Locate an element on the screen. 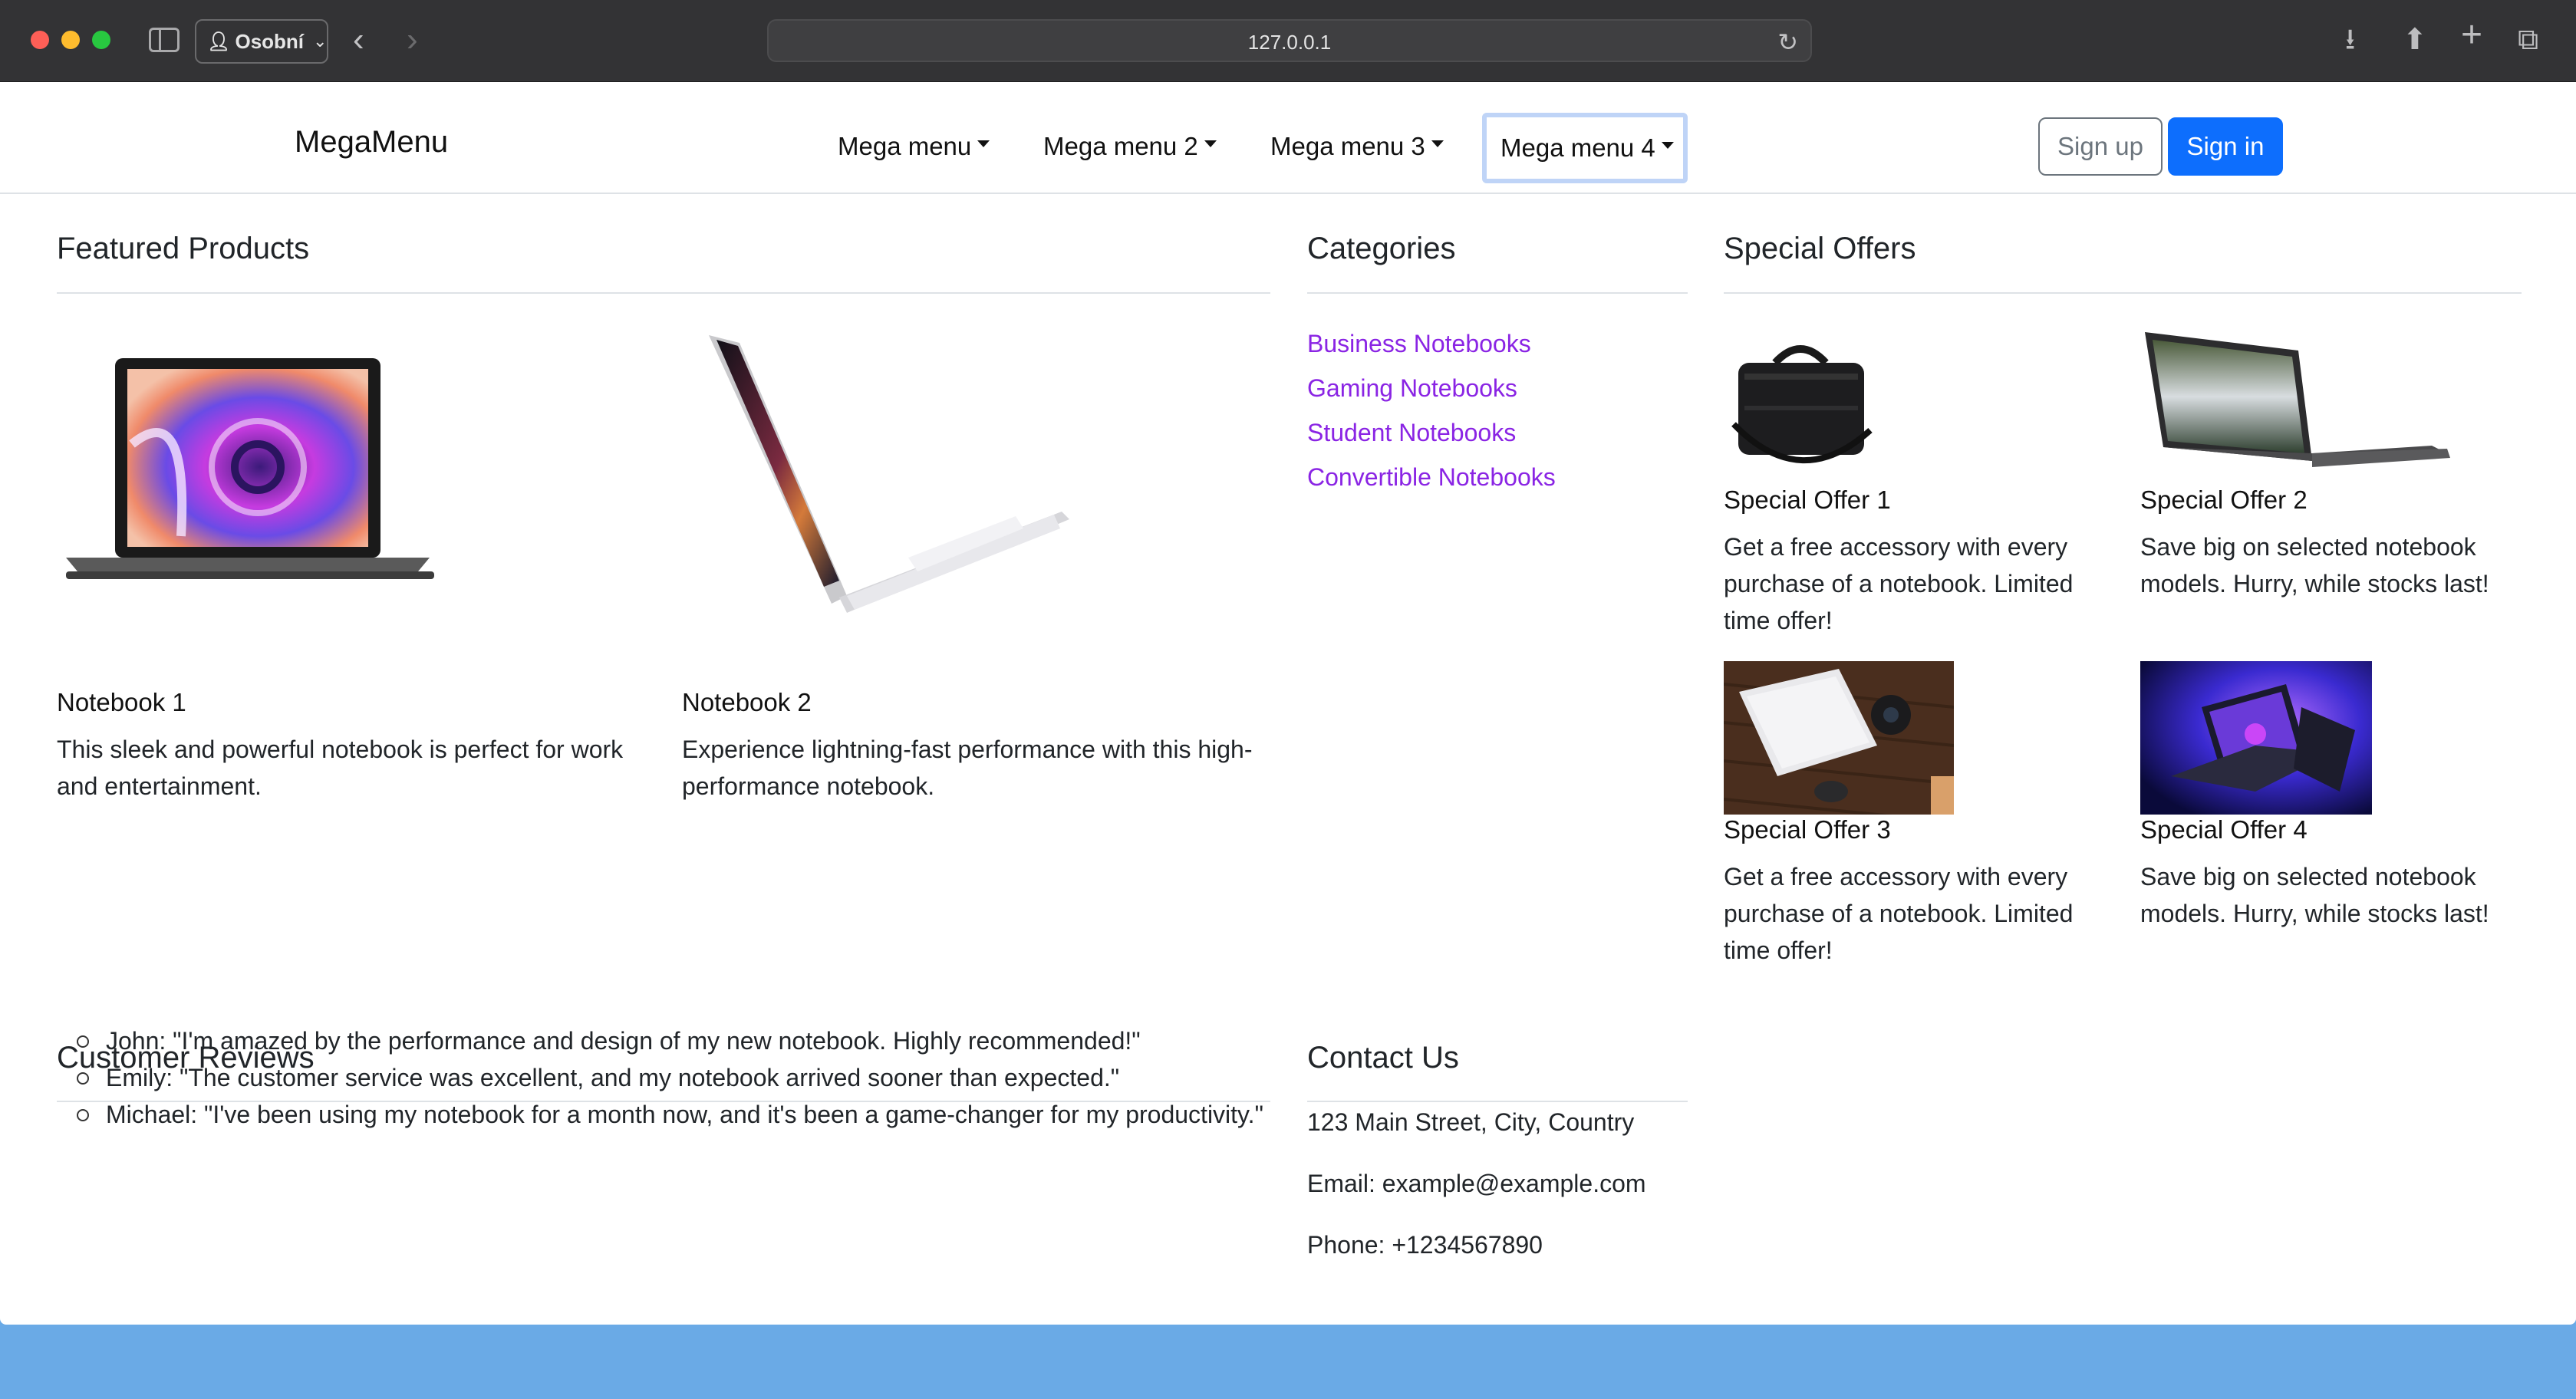 Image resolution: width=2576 pixels, height=1399 pixels. share-icon: ⬆ is located at coordinates (2415, 40).